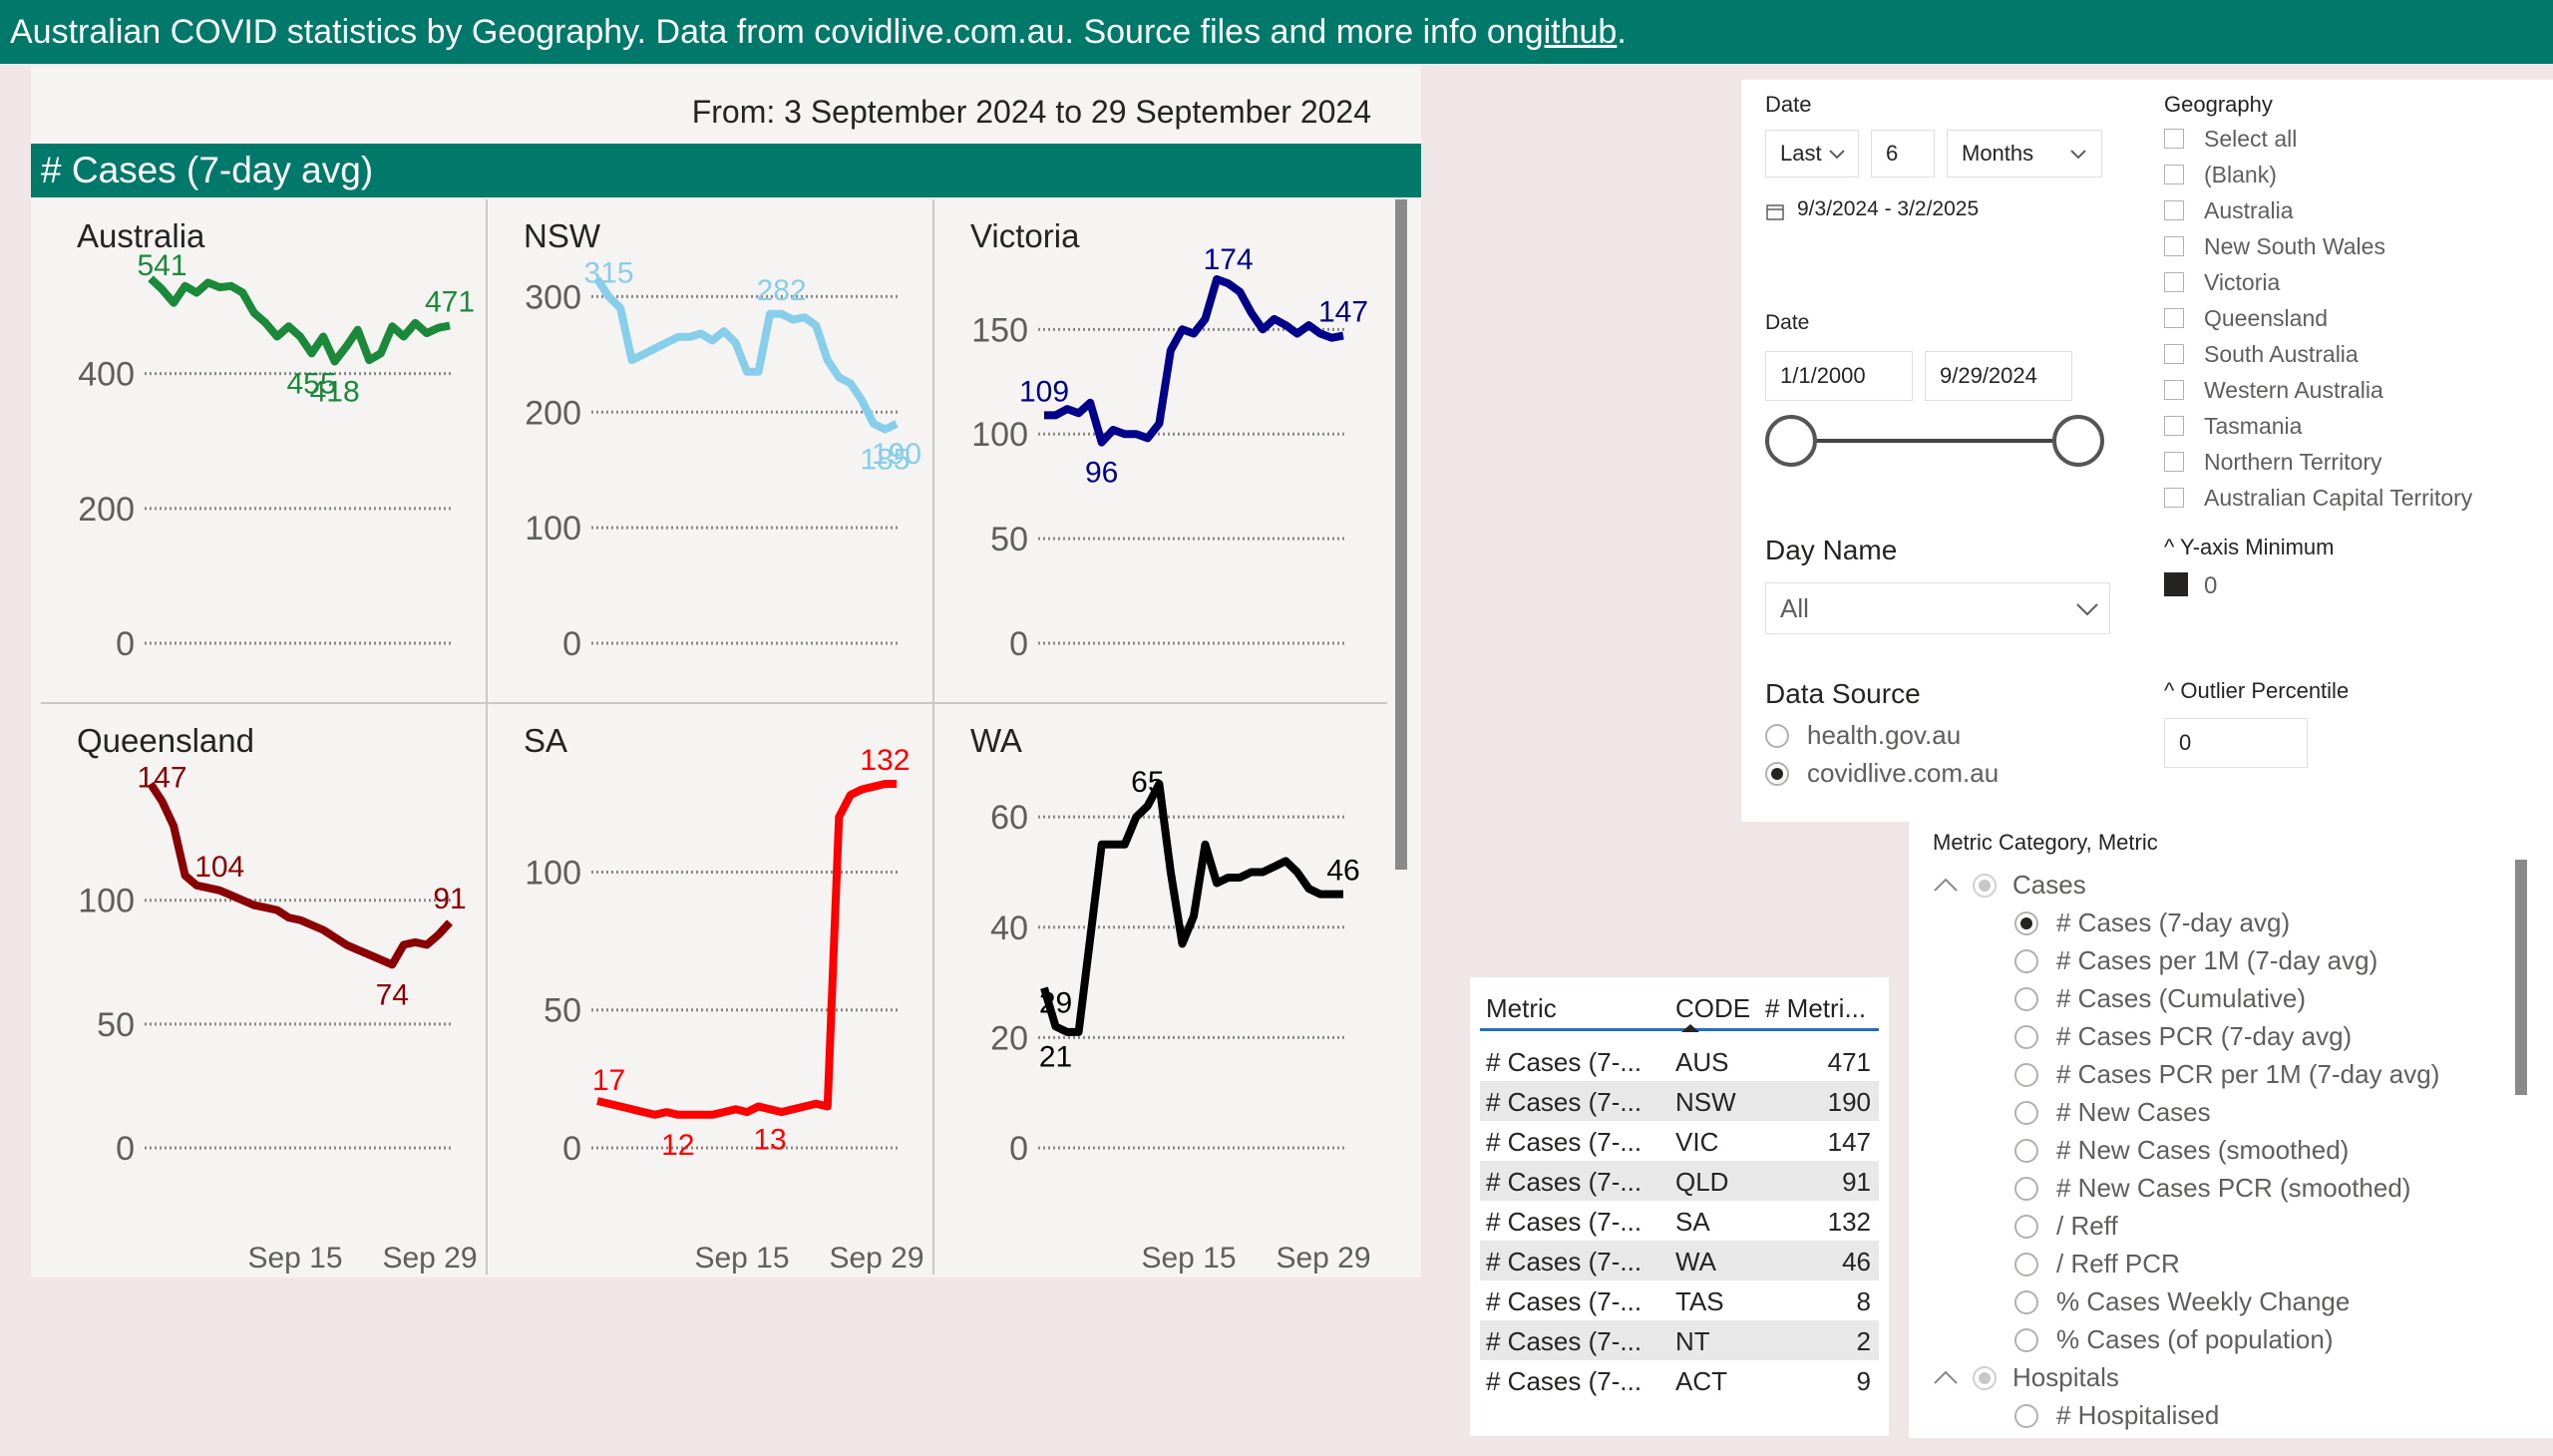 The image size is (2553, 1456). I want to click on geography-option: Victoria, so click(2222, 282).